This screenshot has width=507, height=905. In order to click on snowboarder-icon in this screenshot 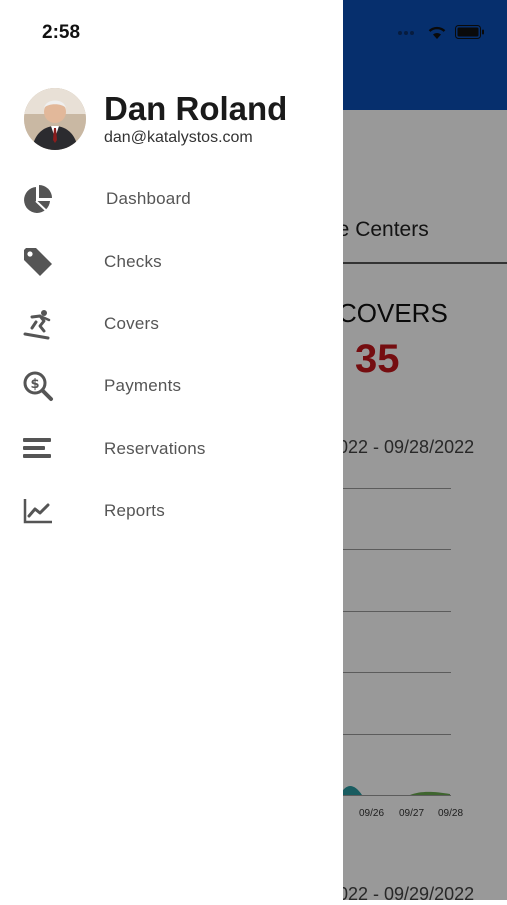, I will do `click(37, 324)`.